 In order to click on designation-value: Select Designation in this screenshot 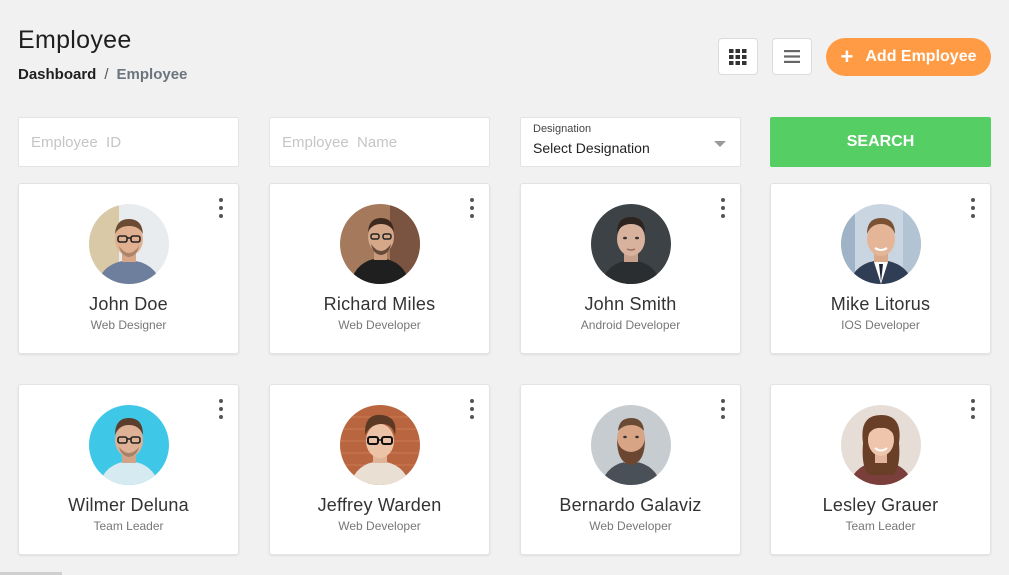, I will do `click(591, 148)`.